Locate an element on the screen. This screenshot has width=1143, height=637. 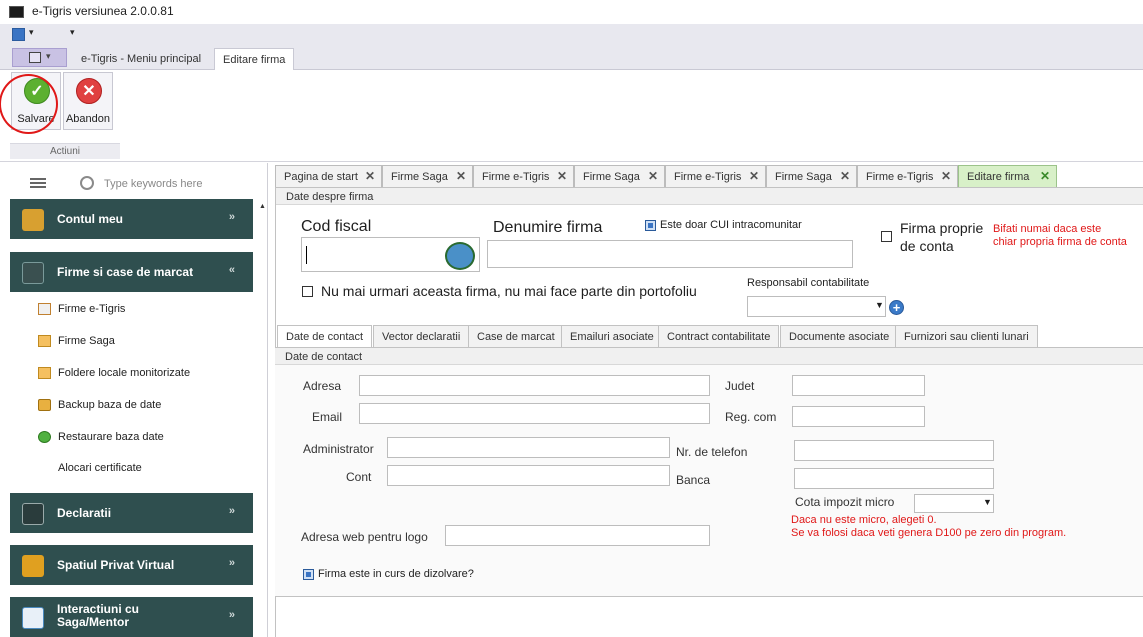
adresa-input is located at coordinates (534, 385).